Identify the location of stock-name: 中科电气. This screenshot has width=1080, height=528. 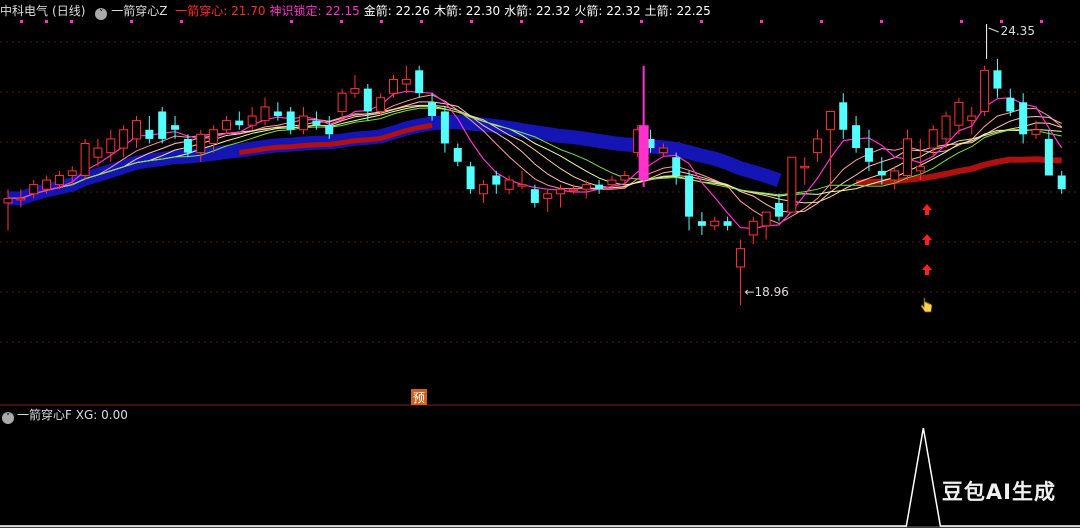
(24, 11).